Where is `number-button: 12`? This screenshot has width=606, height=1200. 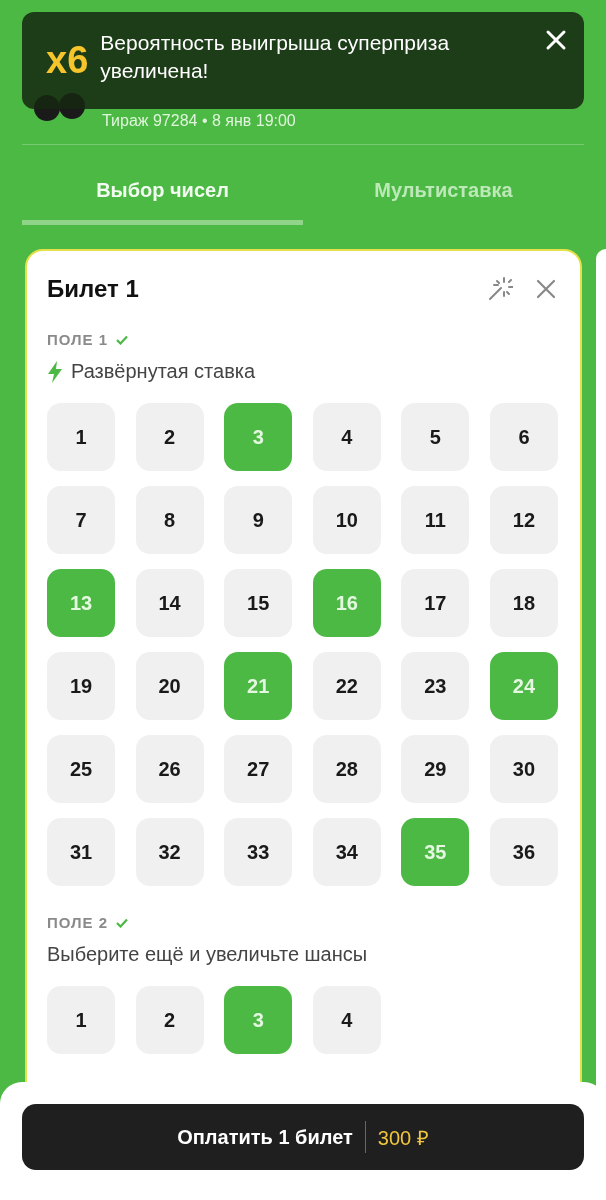
number-button: 12 is located at coordinates (523, 520).